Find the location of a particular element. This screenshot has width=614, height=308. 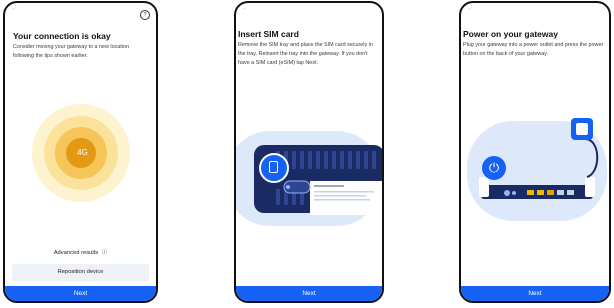

advanced-results-label: Advanced results is located at coordinates (76, 253).